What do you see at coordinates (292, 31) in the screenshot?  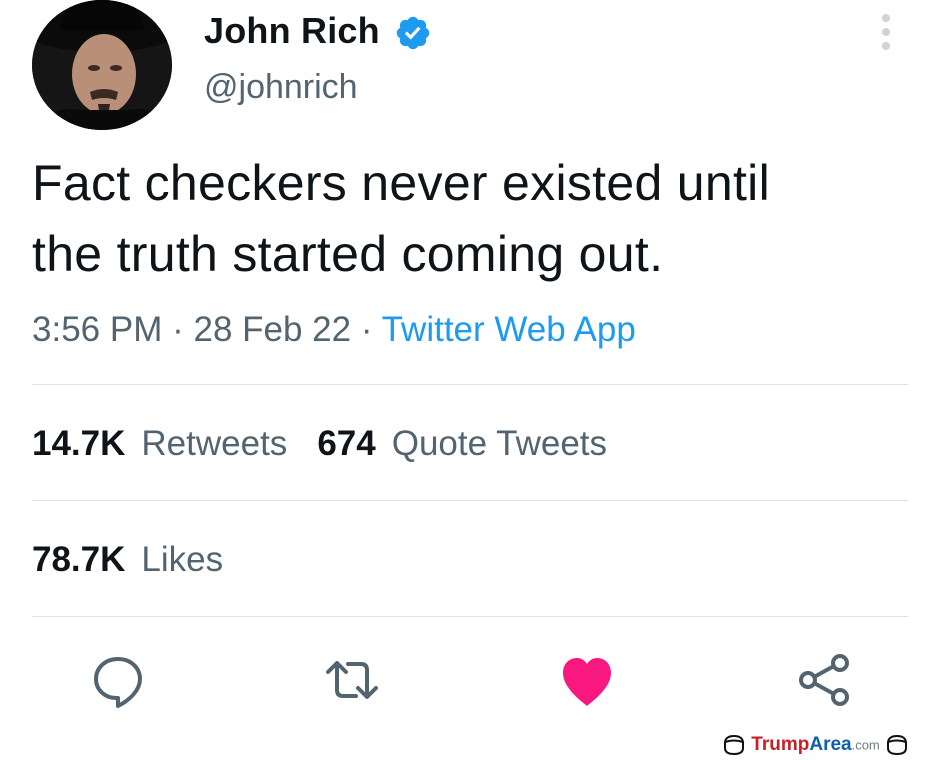 I see `author-display-name: John Rich` at bounding box center [292, 31].